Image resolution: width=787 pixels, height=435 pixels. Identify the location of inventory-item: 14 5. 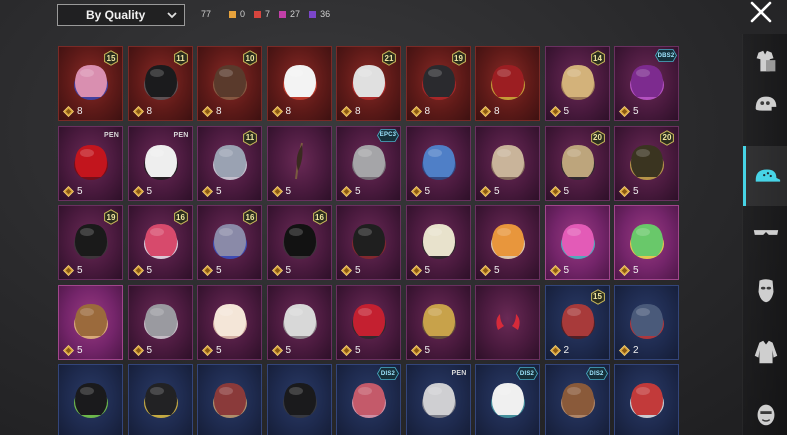
(577, 83).